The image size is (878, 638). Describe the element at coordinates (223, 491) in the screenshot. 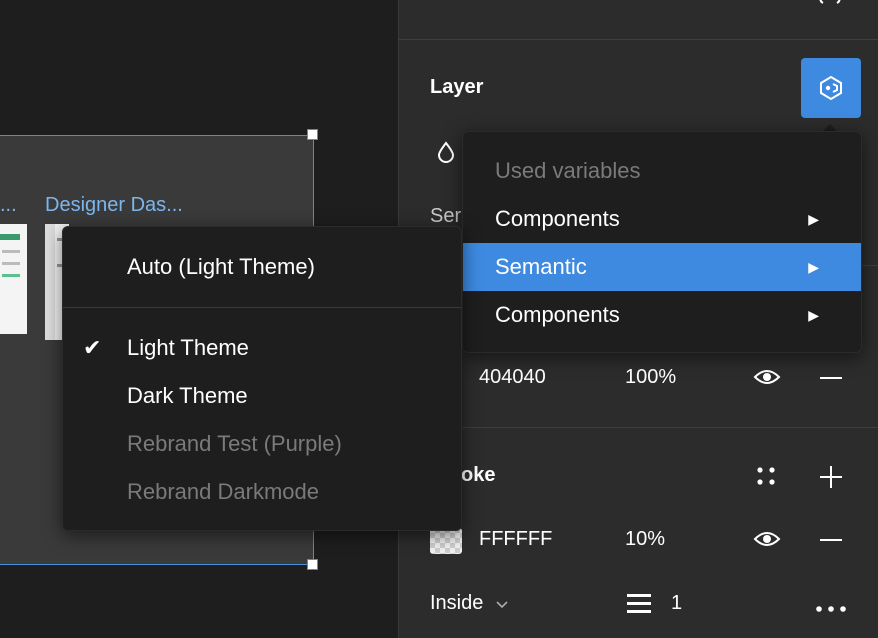

I see `menu-item-label: Rebrand Darkmode` at that location.